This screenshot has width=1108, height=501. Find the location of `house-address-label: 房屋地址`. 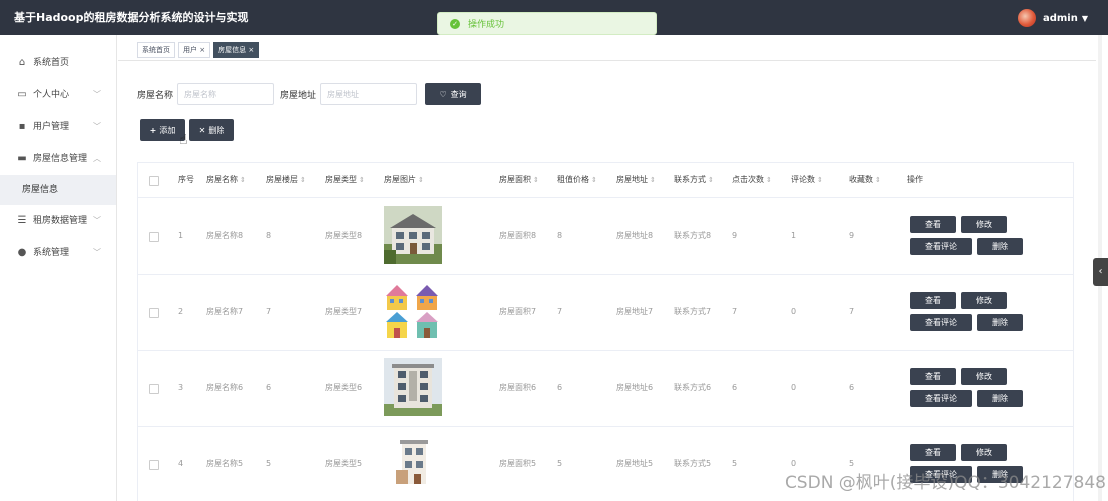

house-address-label: 房屋地址 is located at coordinates (298, 95).